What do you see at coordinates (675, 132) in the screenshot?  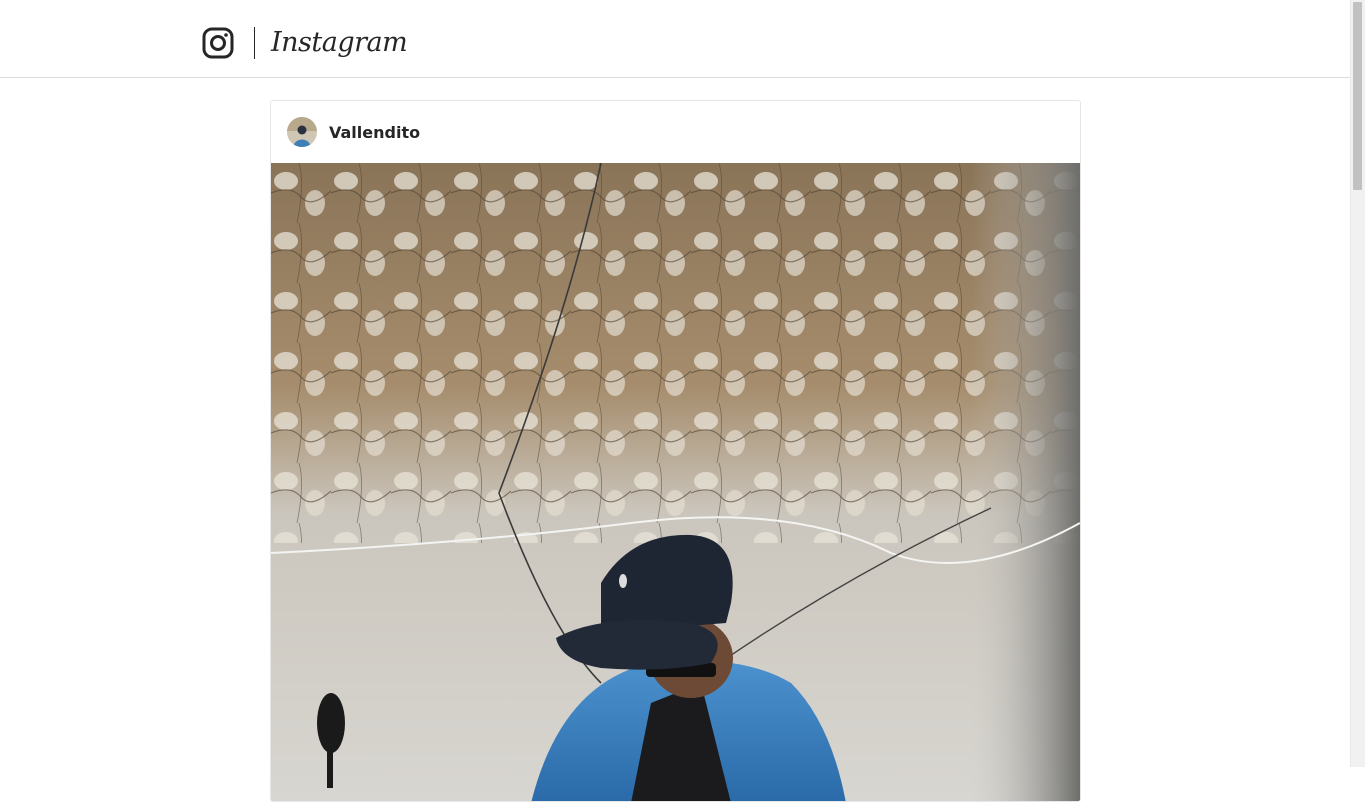 I see `post-header: Vallendito` at bounding box center [675, 132].